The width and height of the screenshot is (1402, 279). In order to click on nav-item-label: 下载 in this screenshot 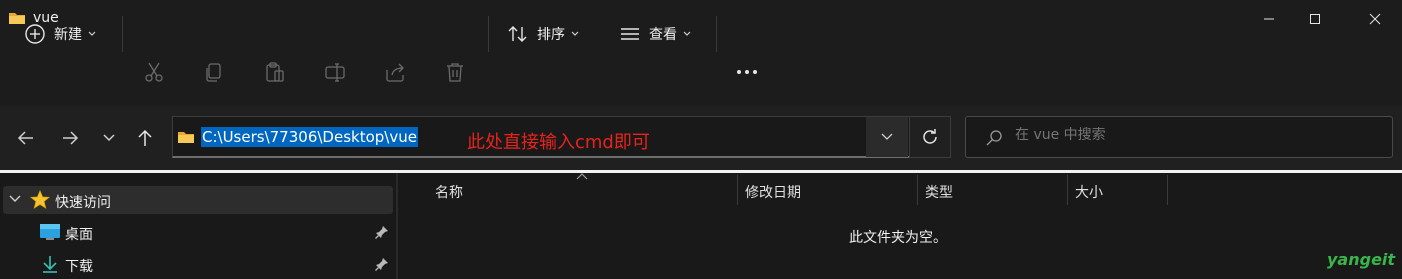, I will do `click(79, 267)`.